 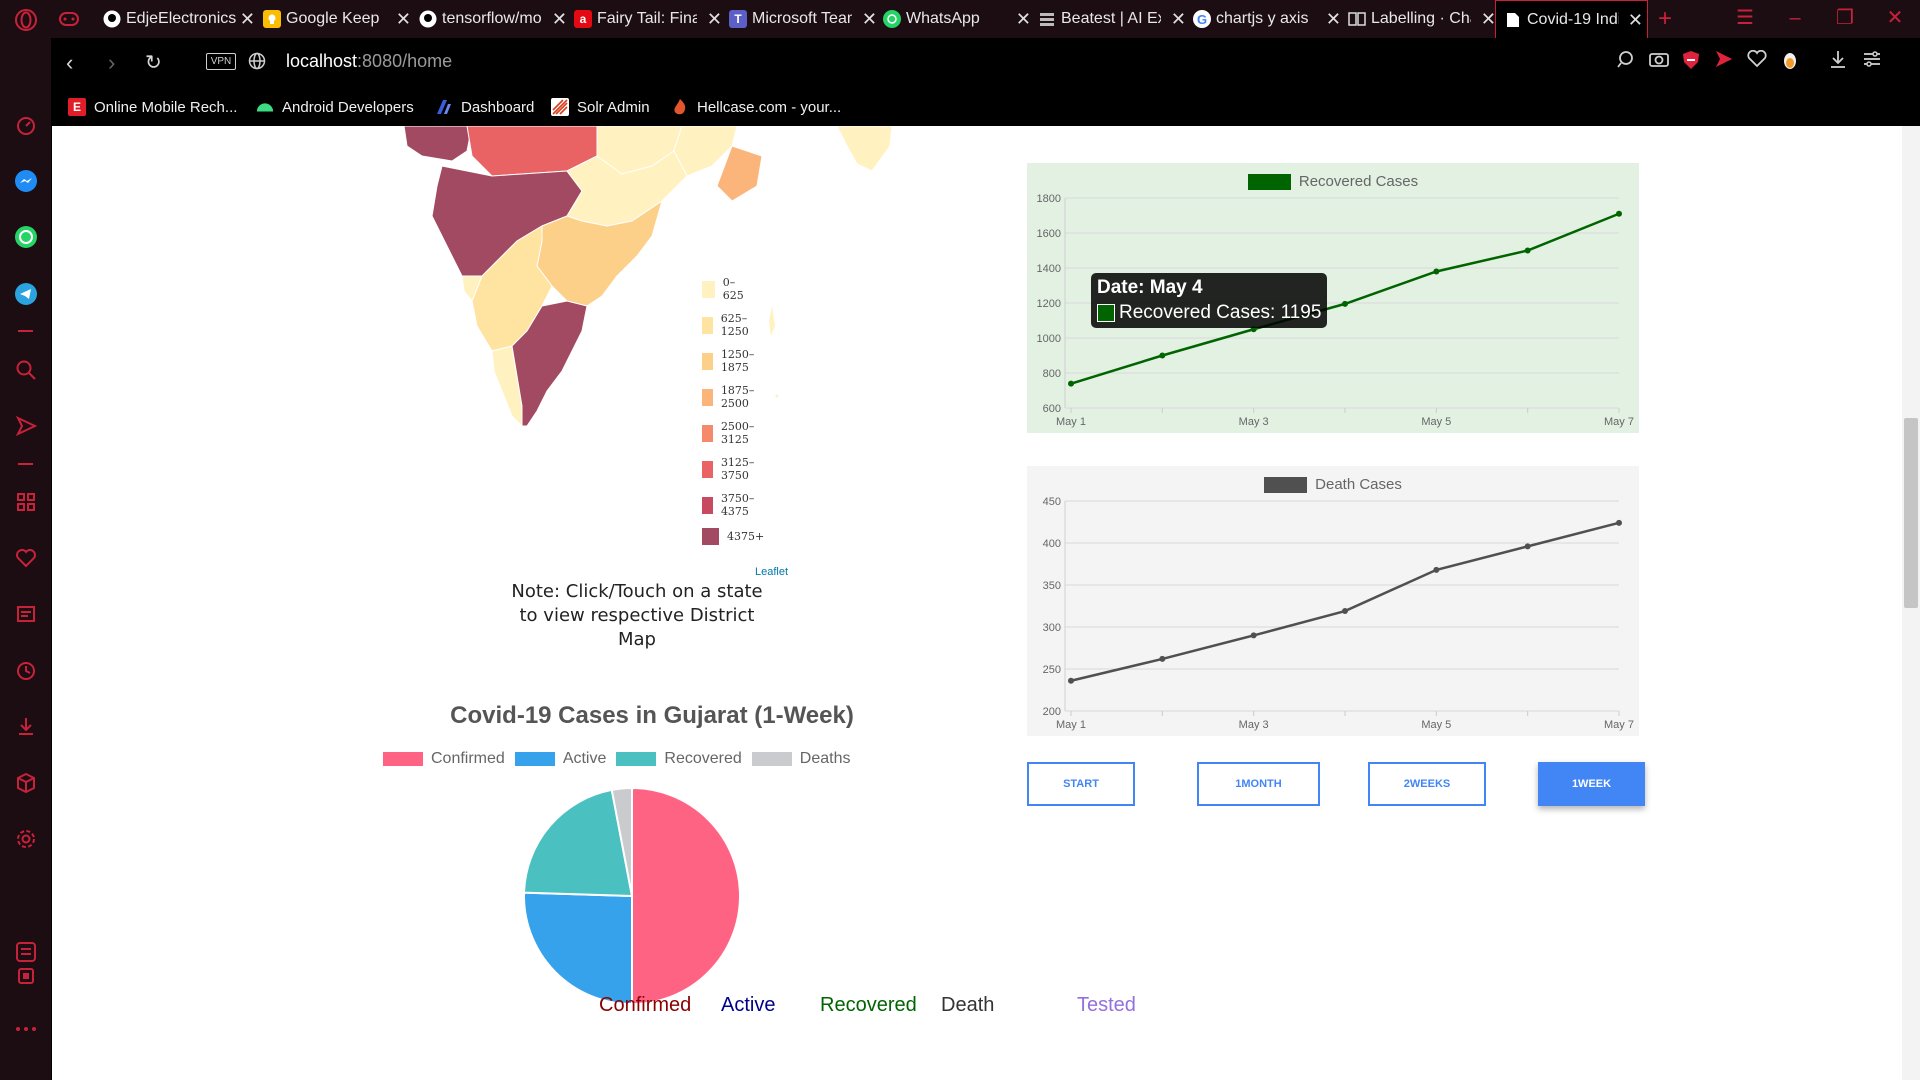 What do you see at coordinates (679, 759) in the screenshot?
I see `pie-legend-item-recovered: Recovered` at bounding box center [679, 759].